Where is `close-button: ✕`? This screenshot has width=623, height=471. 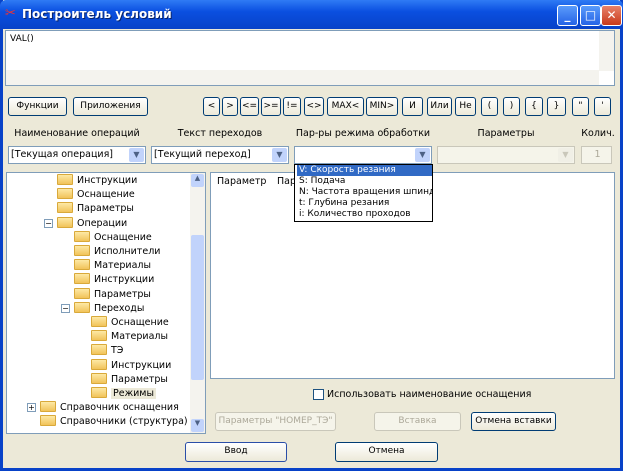 close-button: ✕ is located at coordinates (611, 15).